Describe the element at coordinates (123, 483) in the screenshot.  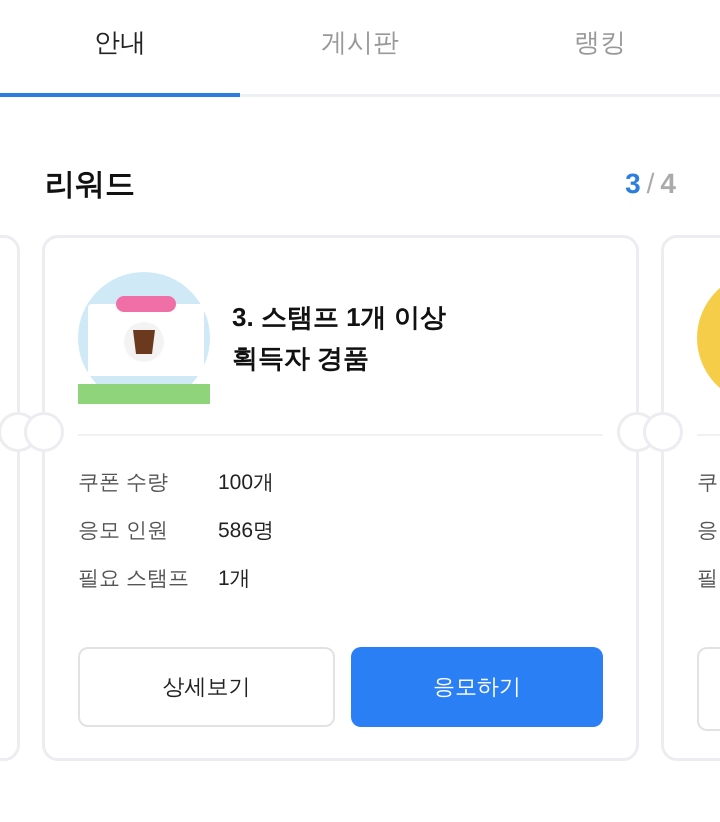
I see `detail-label: 쿠폰 수량` at that location.